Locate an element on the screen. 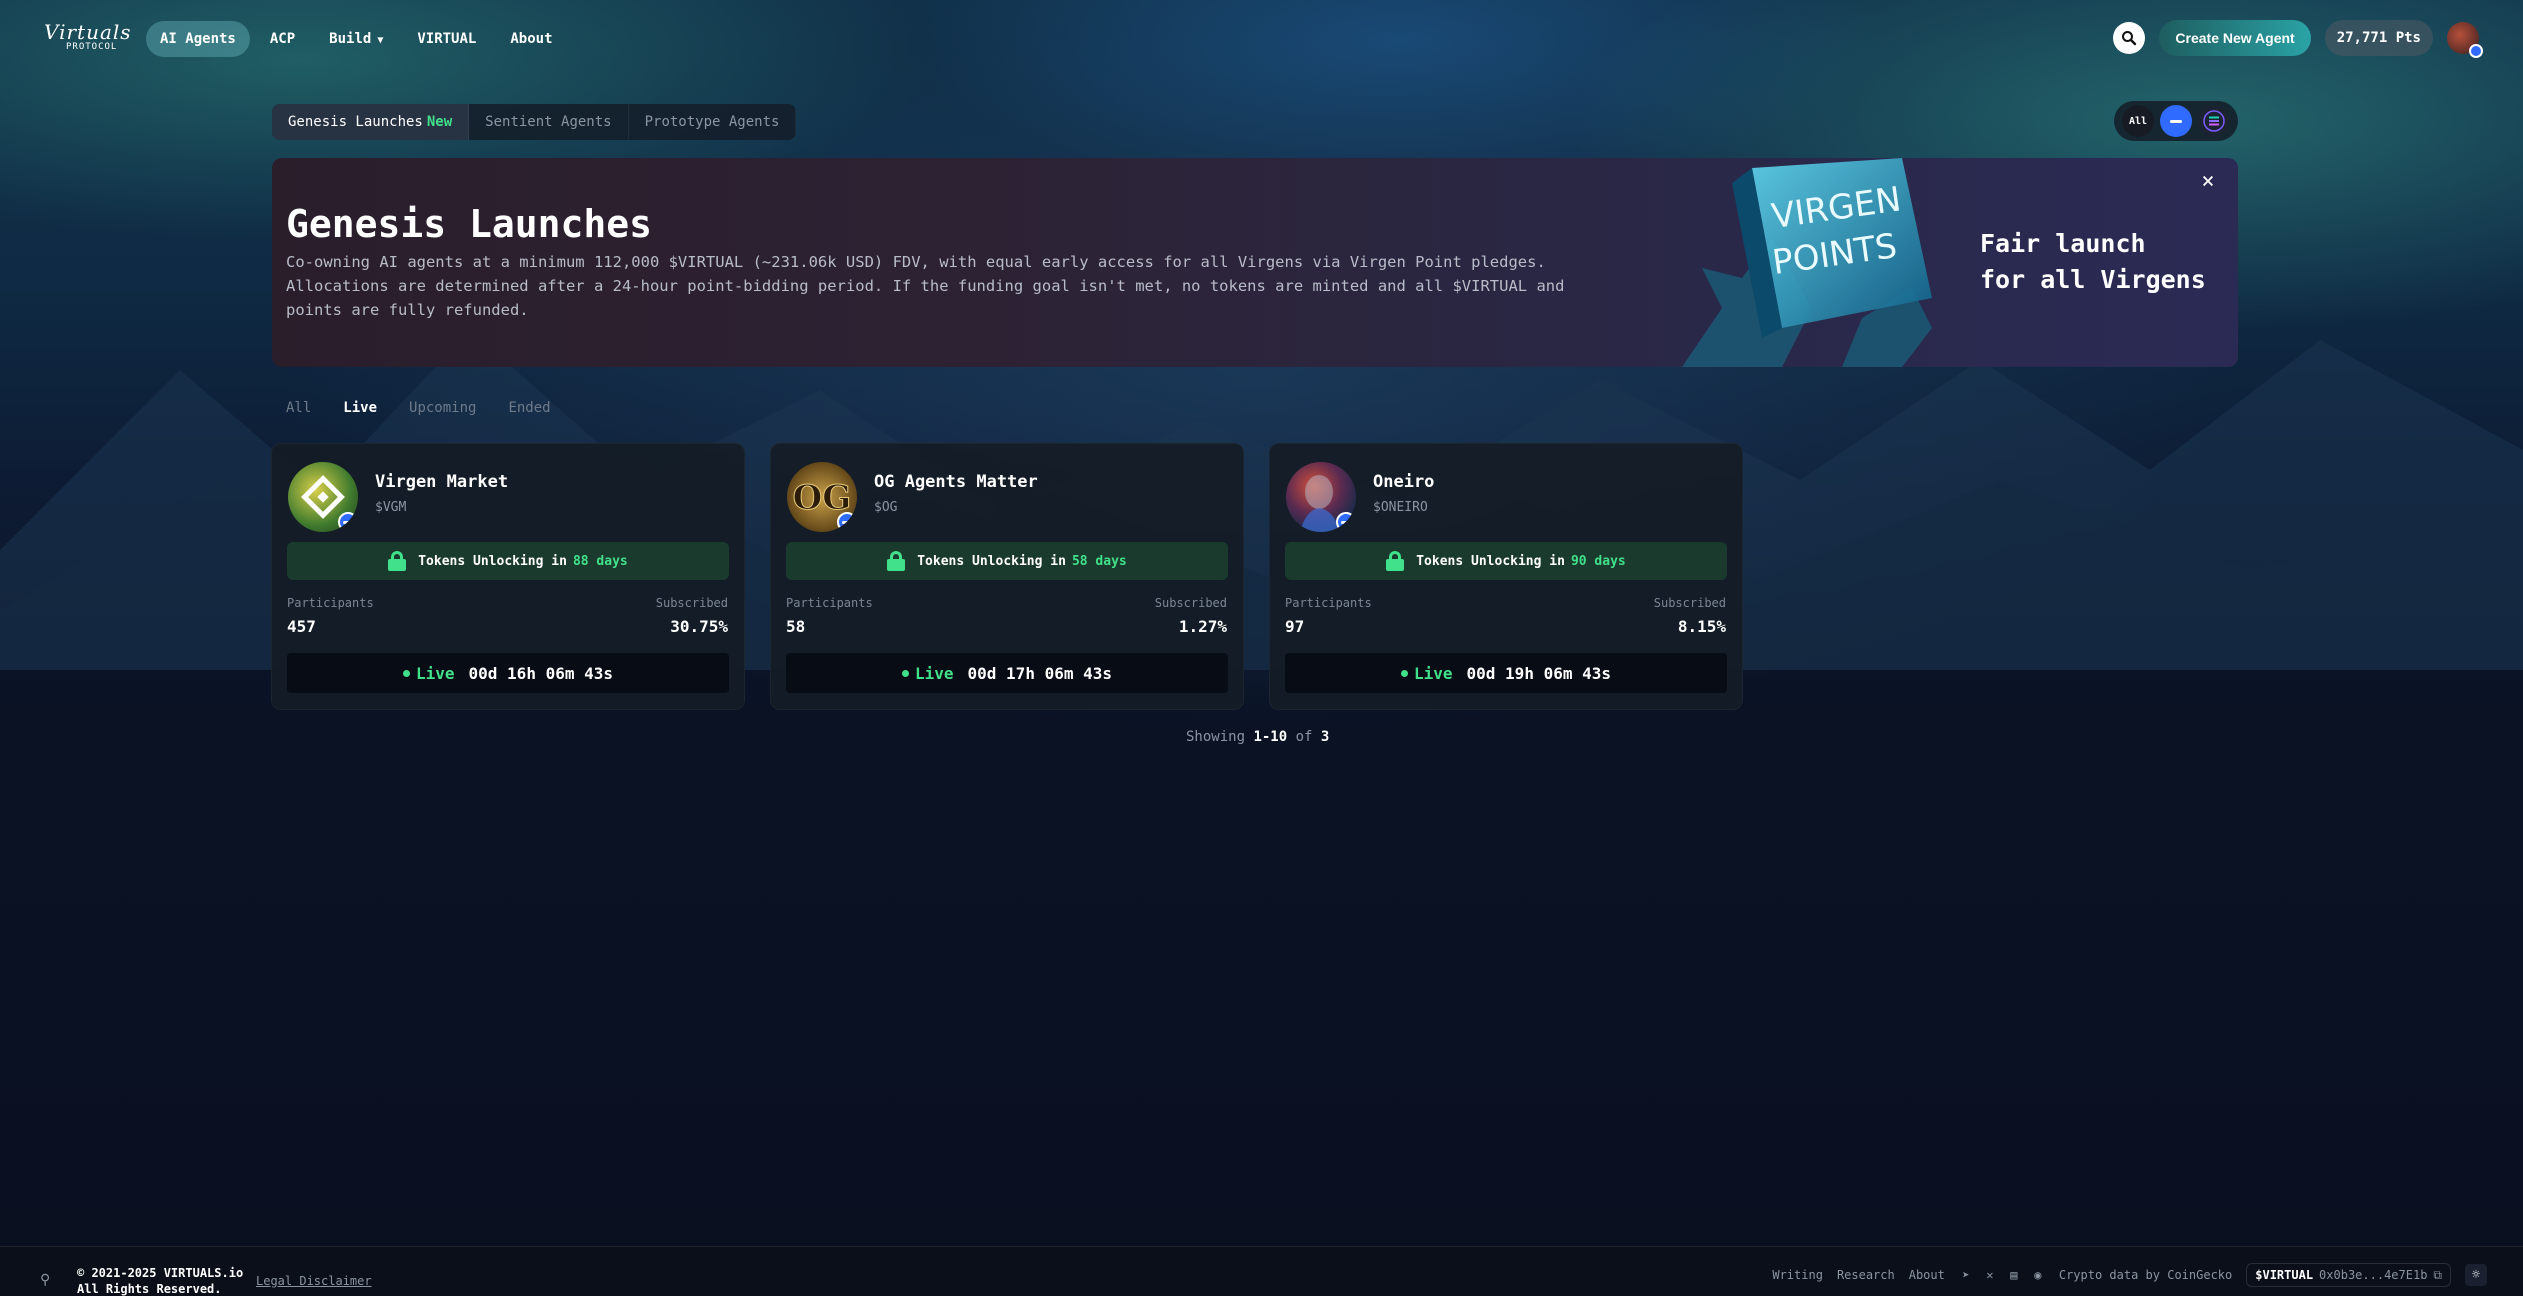 Image resolution: width=2523 pixels, height=1296 pixels. chain-filter: All is located at coordinates (2176, 121).